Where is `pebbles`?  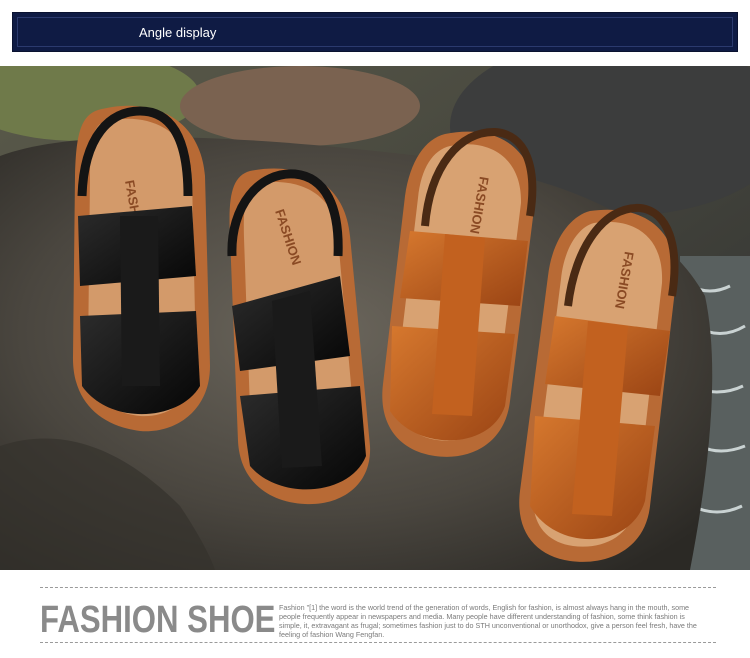
pebbles is located at coordinates (300, 106).